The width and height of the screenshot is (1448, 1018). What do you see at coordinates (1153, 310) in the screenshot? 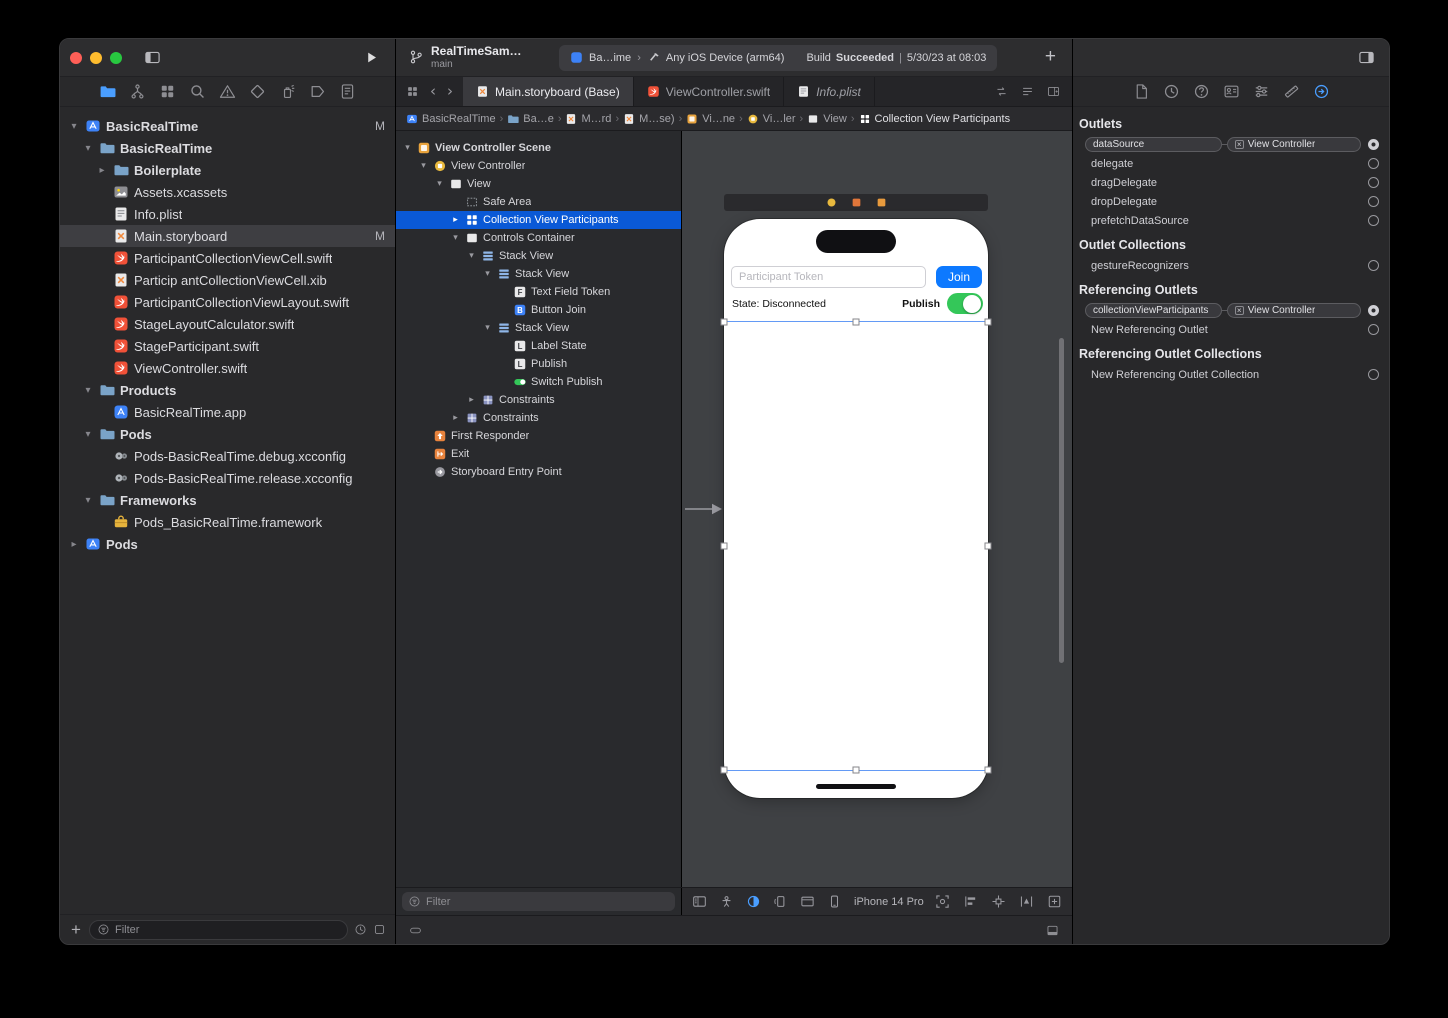
I see `outlet-name-capsule: collectionViewParticipants` at bounding box center [1153, 310].